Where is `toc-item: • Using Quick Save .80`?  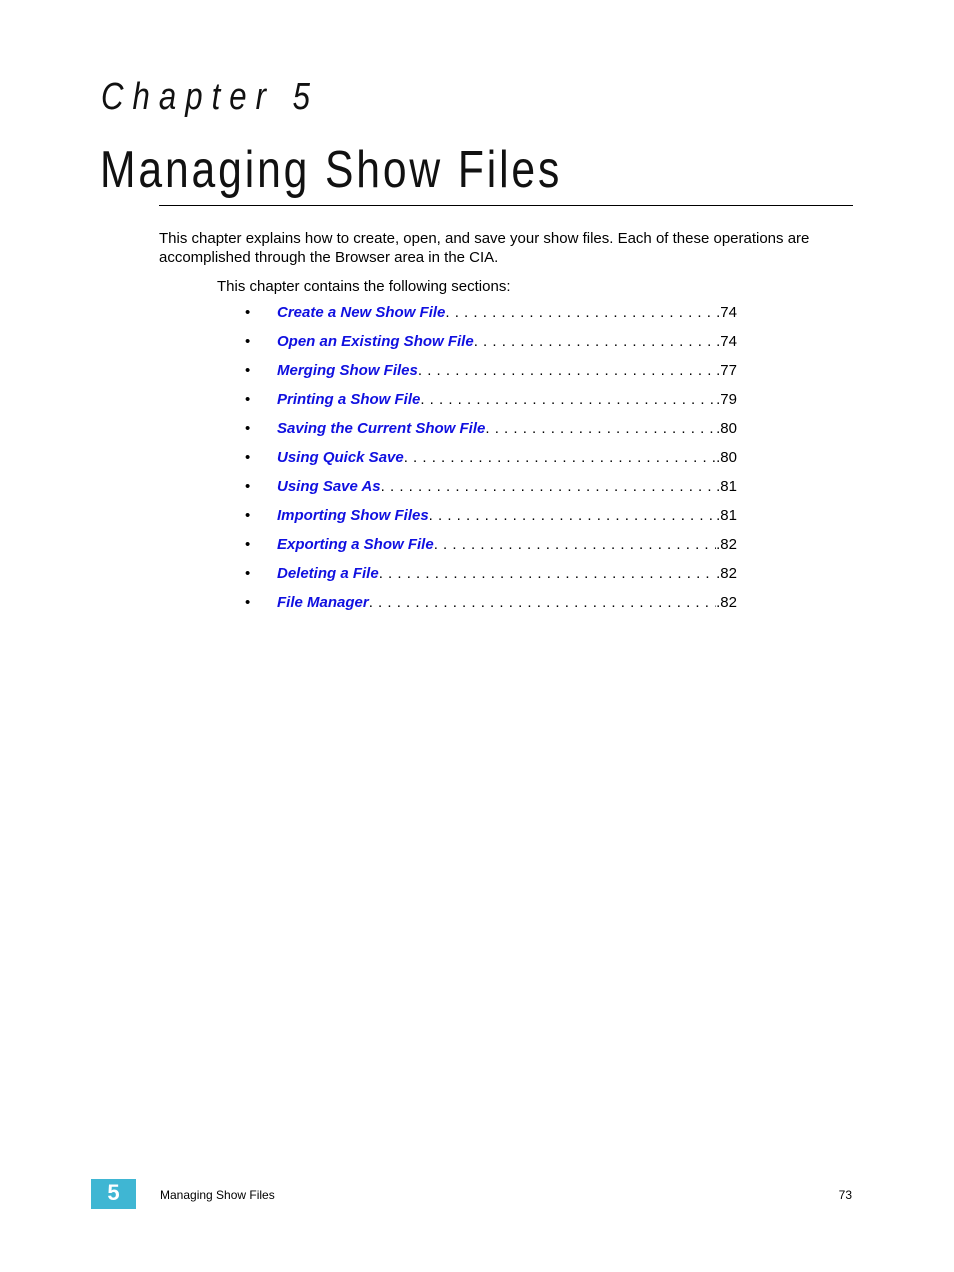 toc-item: • Using Quick Save .80 is located at coordinates (490, 461).